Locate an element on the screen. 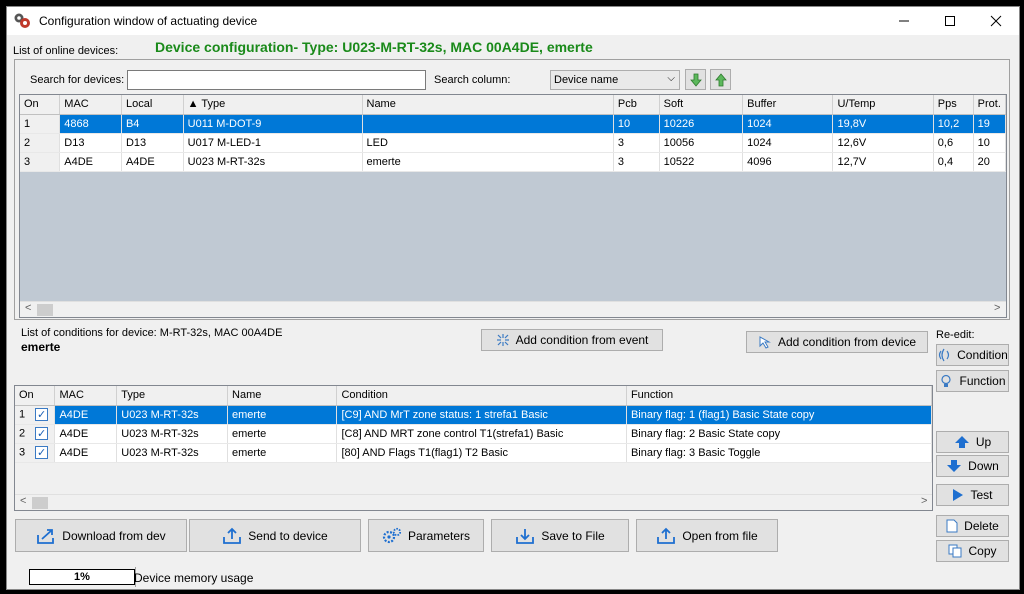 The width and height of the screenshot is (1024, 594). table-cell: emerte is located at coordinates (282, 434).